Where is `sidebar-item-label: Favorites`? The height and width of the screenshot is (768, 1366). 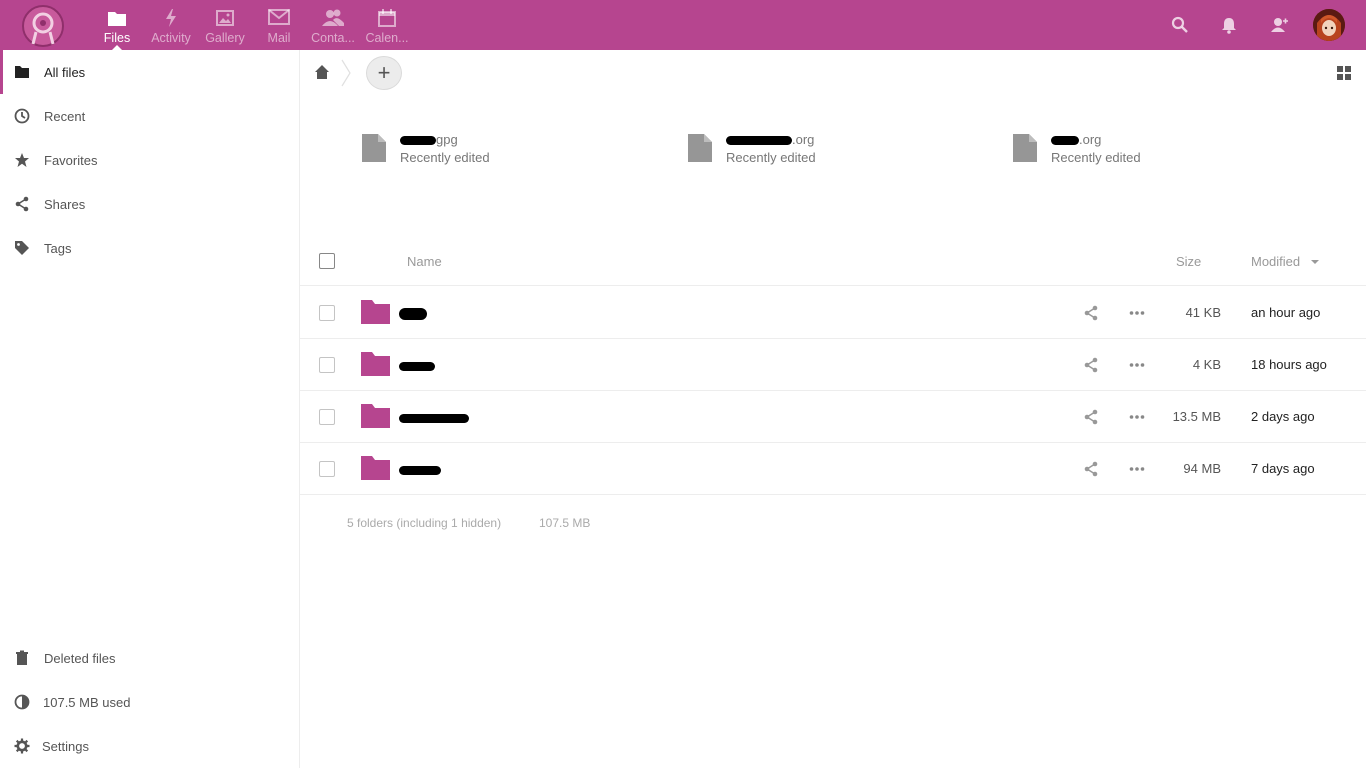 sidebar-item-label: Favorites is located at coordinates (71, 160).